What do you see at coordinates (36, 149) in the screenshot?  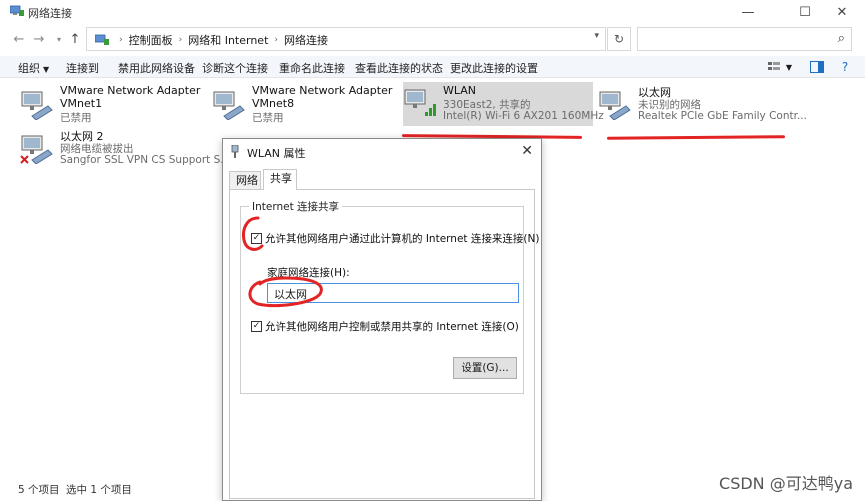 I see `network-adapter-disconnected-icon` at bounding box center [36, 149].